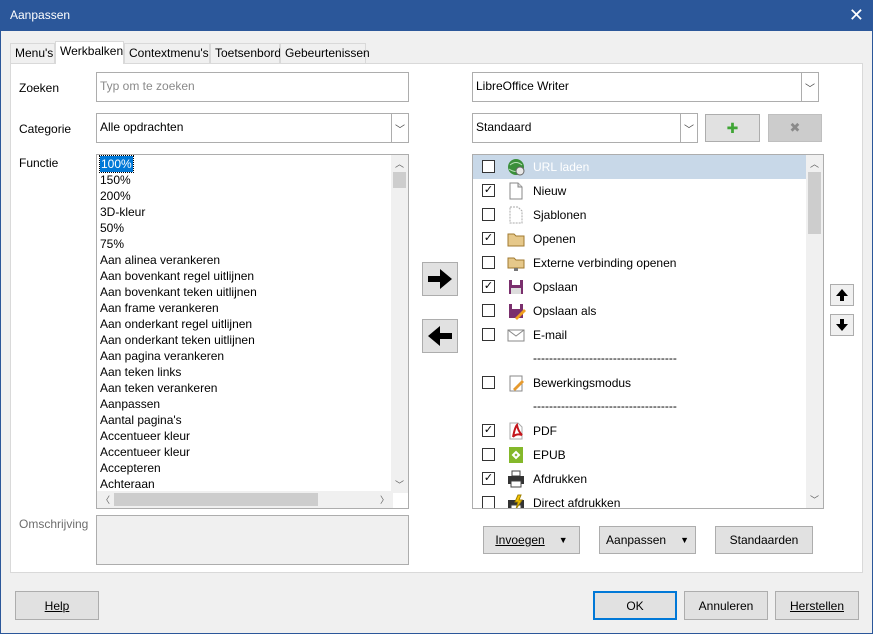  What do you see at coordinates (105, 499) in the screenshot?
I see `scroll-left-icon: 〈` at bounding box center [105, 499].